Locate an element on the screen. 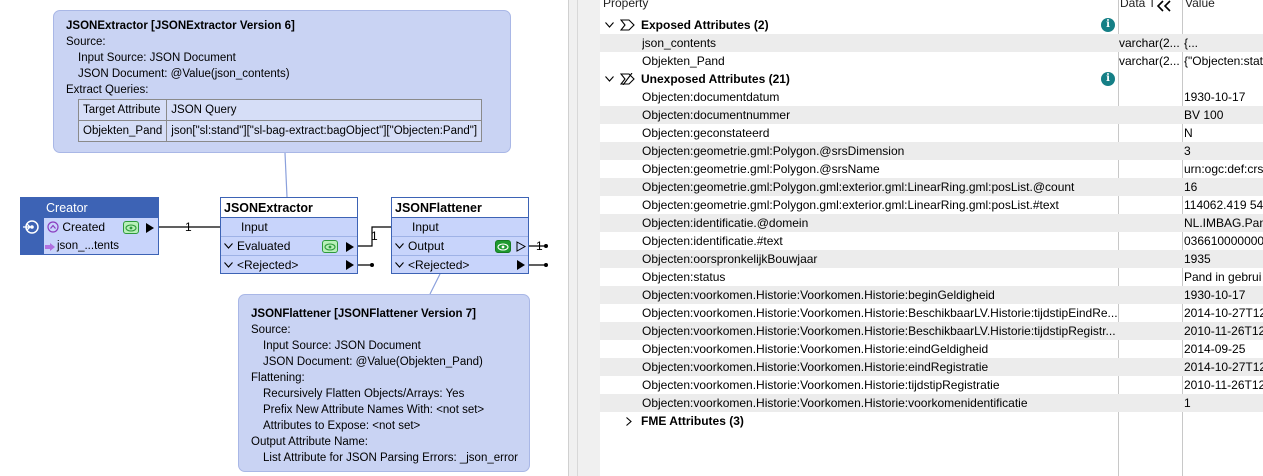 This screenshot has width=1263, height=476. annotation-line: Flattening: is located at coordinates (278, 378).